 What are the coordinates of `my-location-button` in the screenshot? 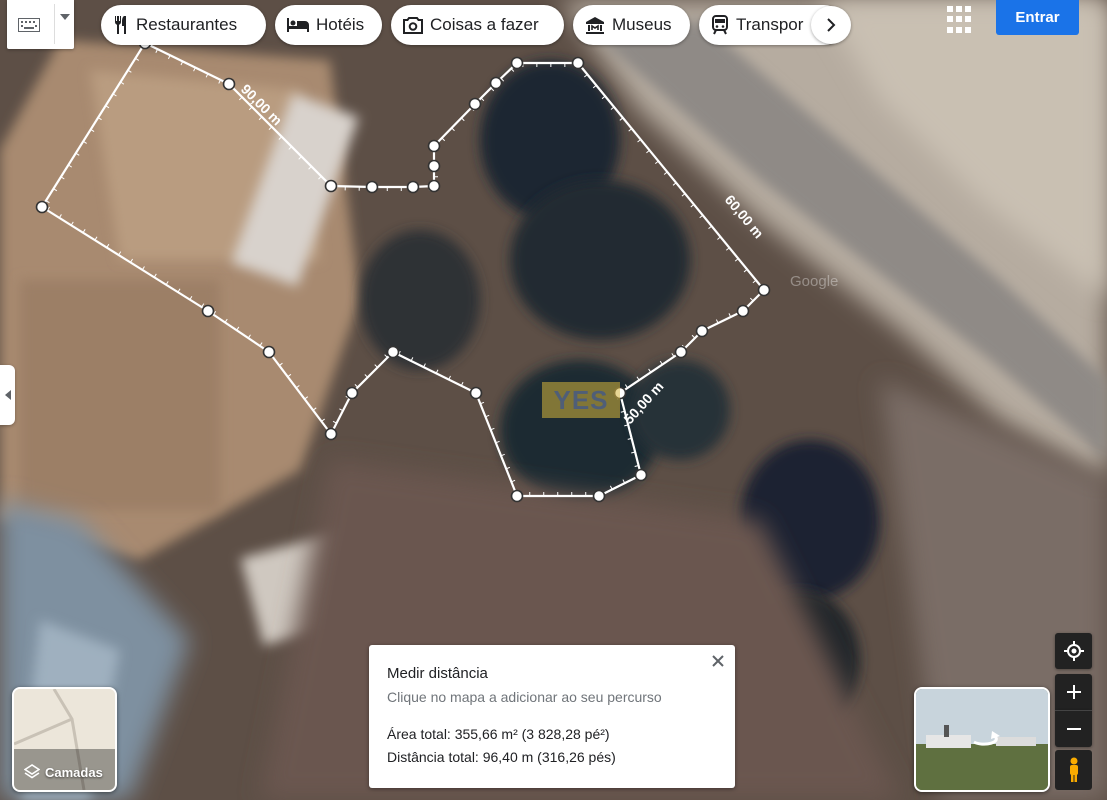 It's located at (1073, 651).